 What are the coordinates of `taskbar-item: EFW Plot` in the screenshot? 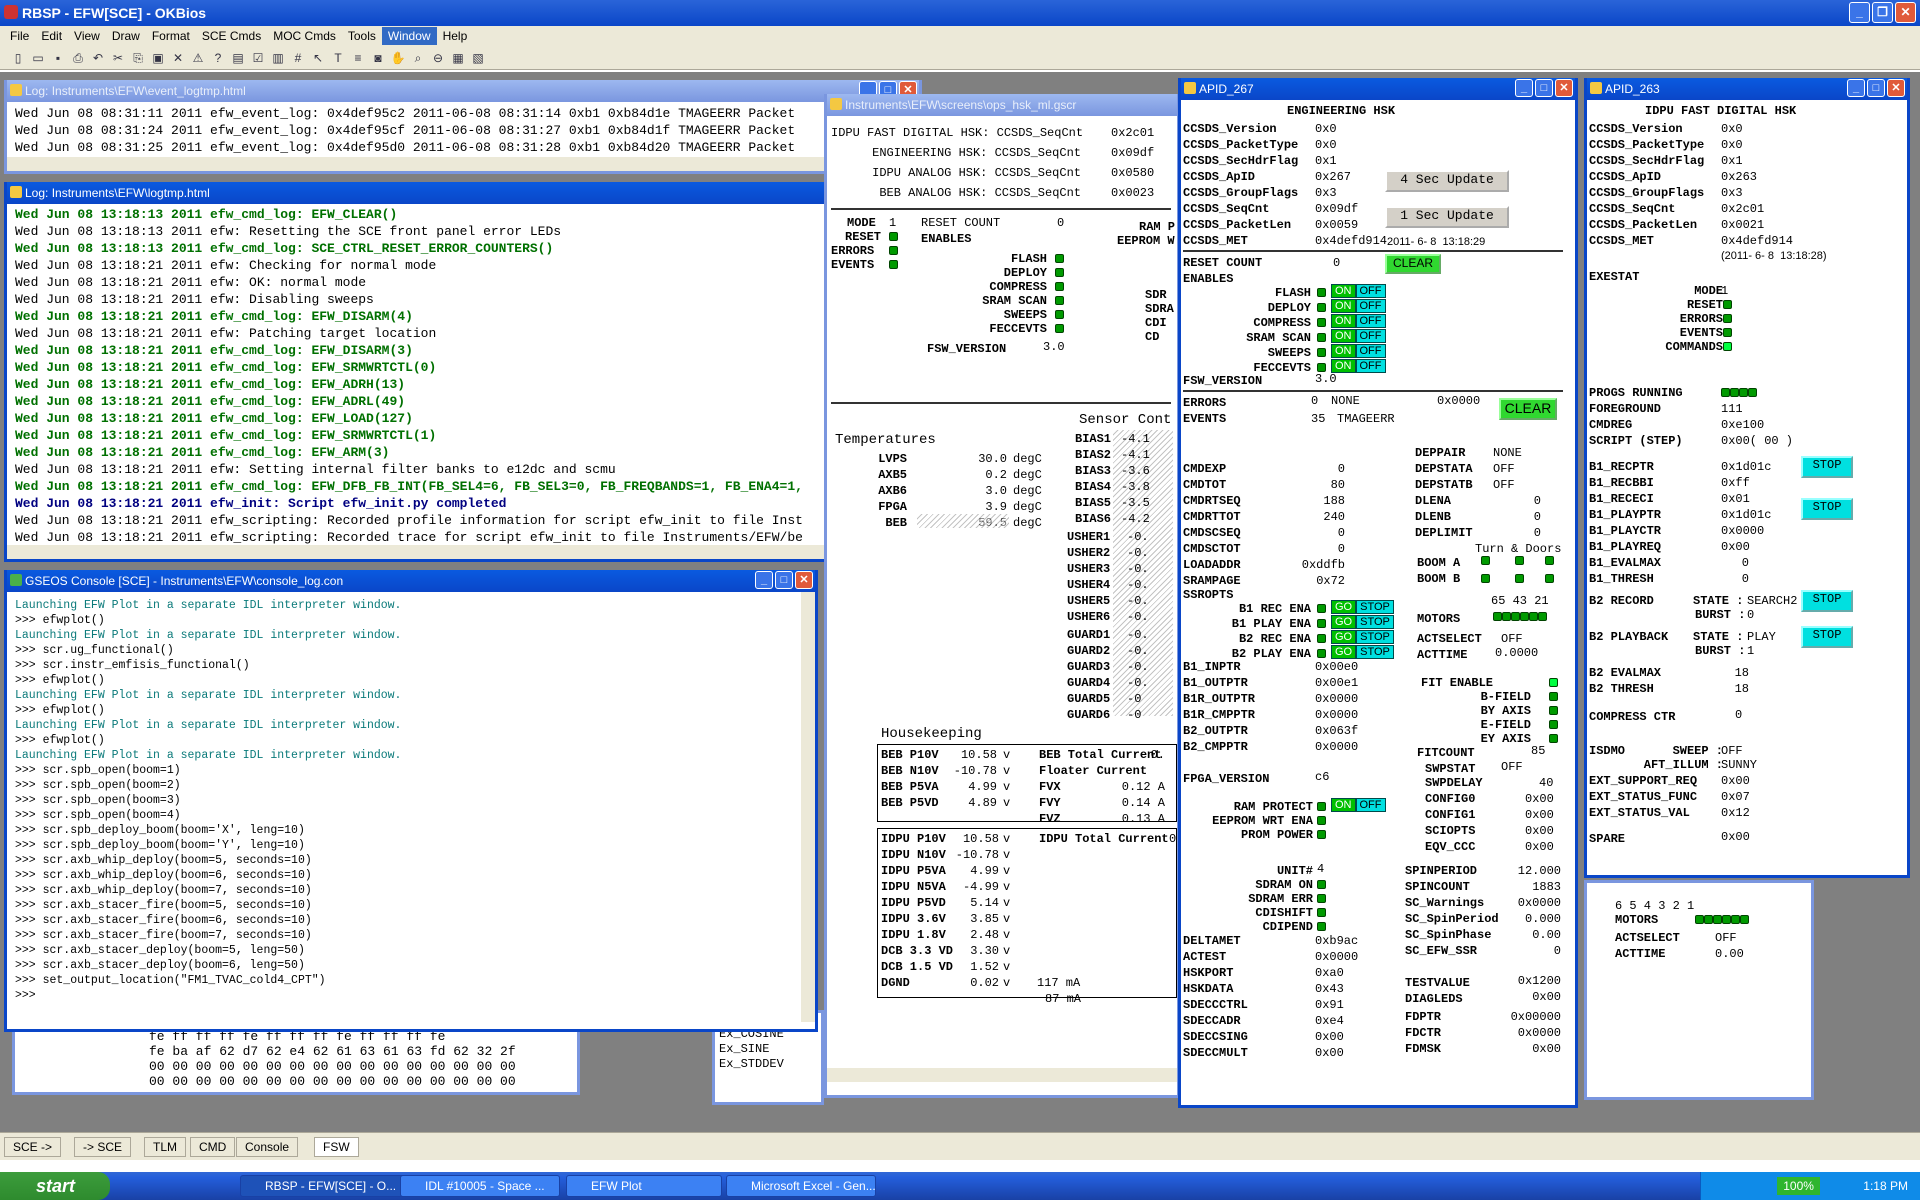 It's located at (644, 1186).